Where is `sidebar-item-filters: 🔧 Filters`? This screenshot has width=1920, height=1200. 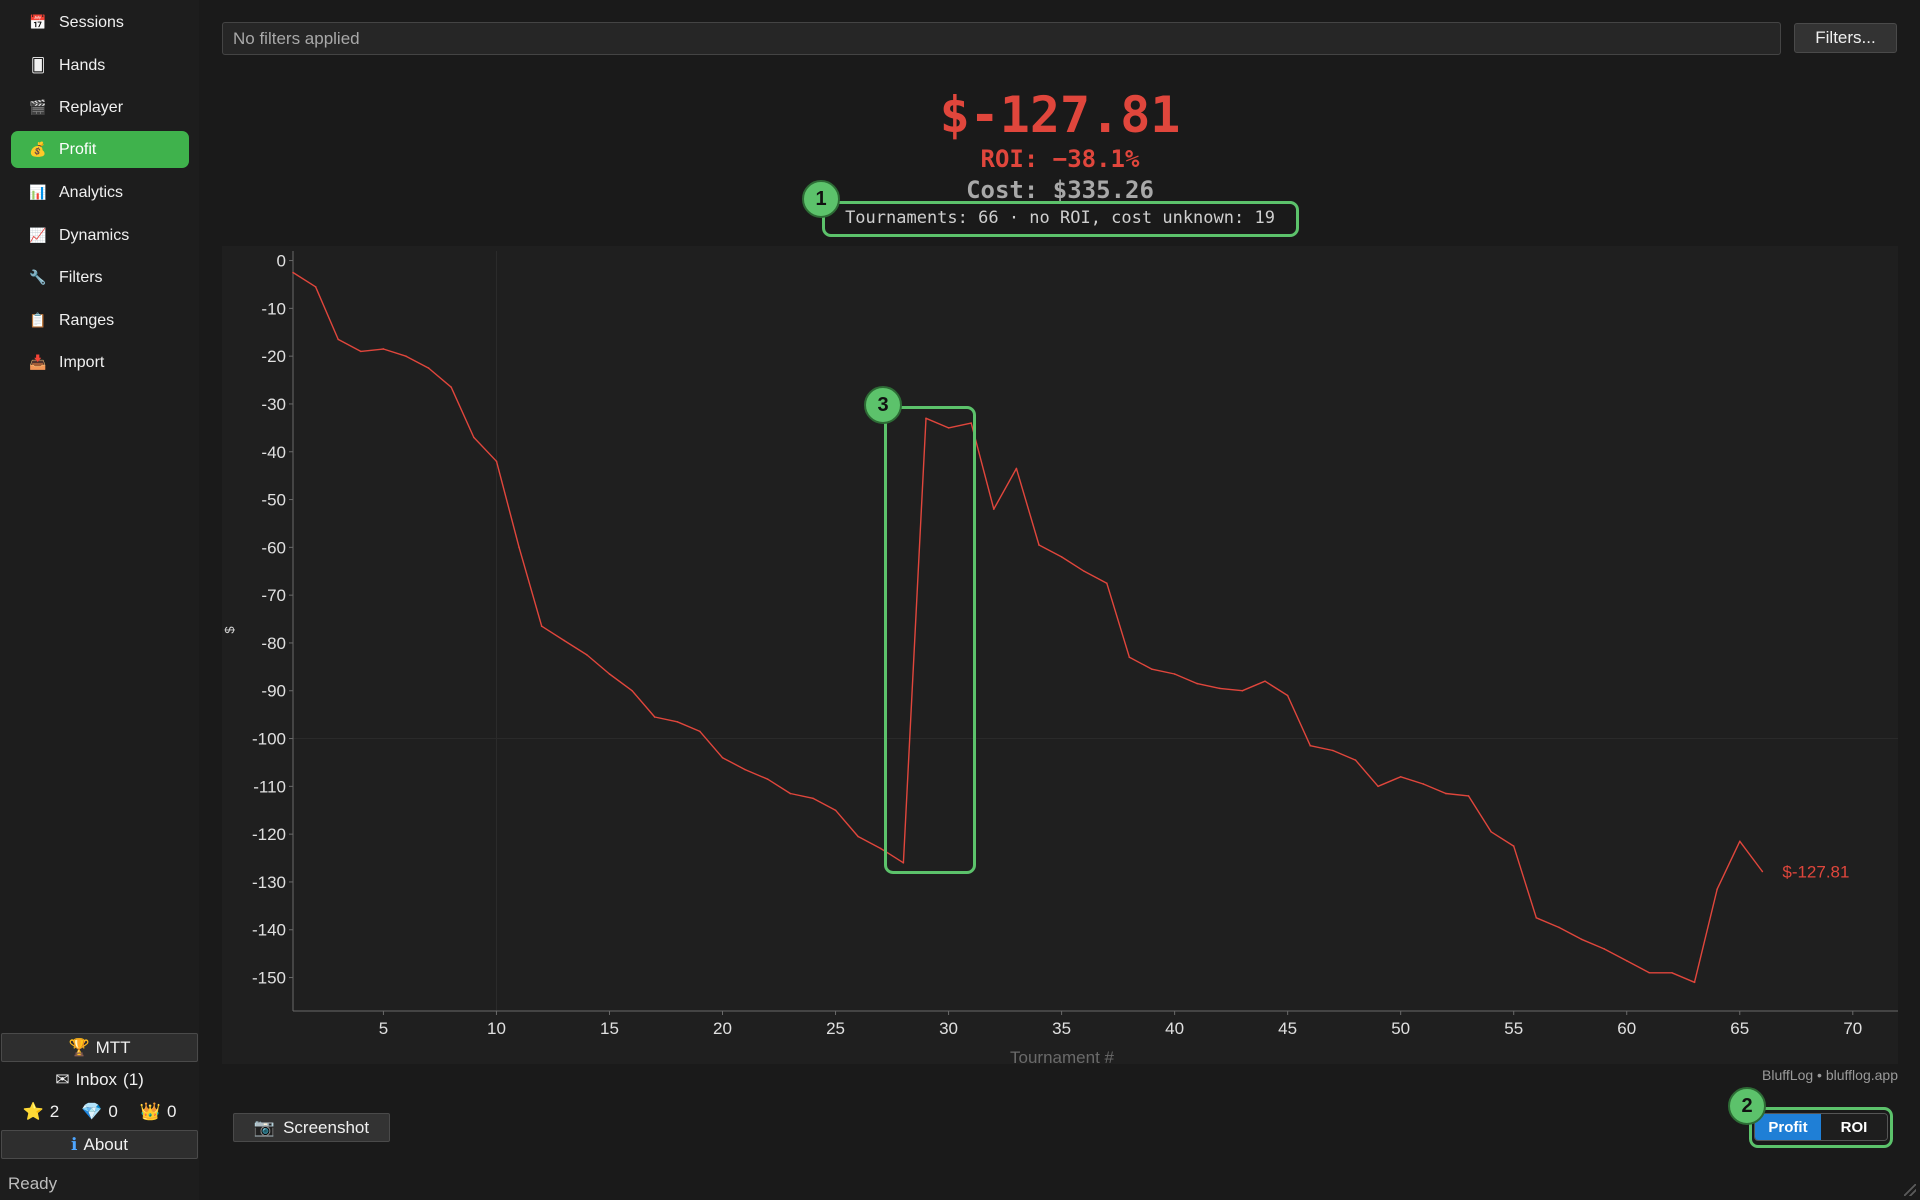
sidebar-item-filters: 🔧 Filters is located at coordinates (100, 277).